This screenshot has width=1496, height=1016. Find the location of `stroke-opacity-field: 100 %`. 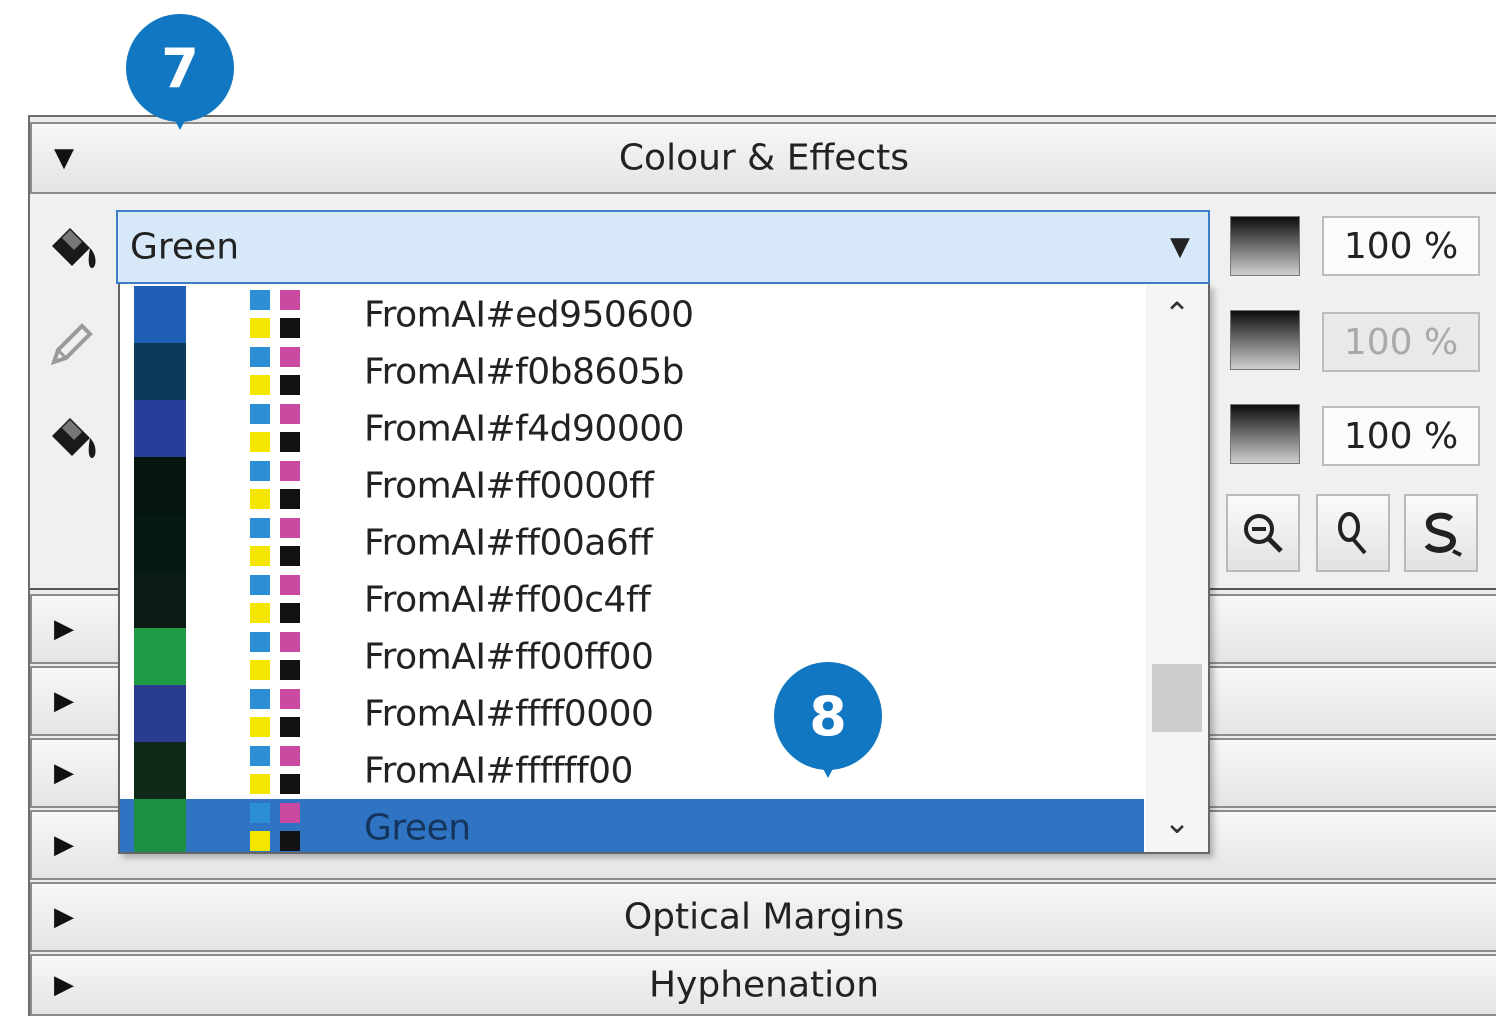

stroke-opacity-field: 100 % is located at coordinates (1401, 342).